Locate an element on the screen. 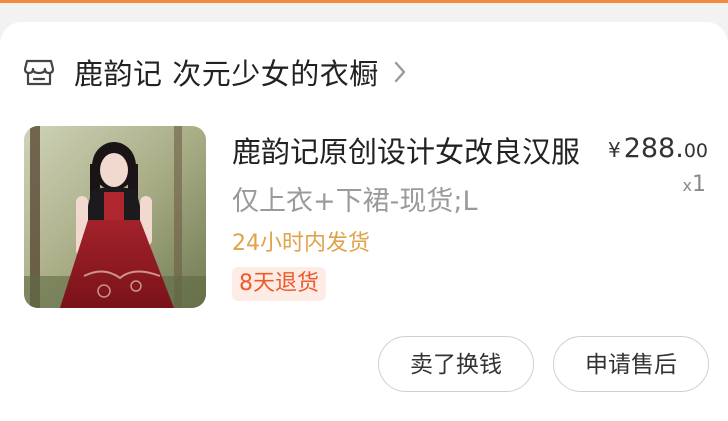 The image size is (728, 421). chevron-right-icon is located at coordinates (402, 72).